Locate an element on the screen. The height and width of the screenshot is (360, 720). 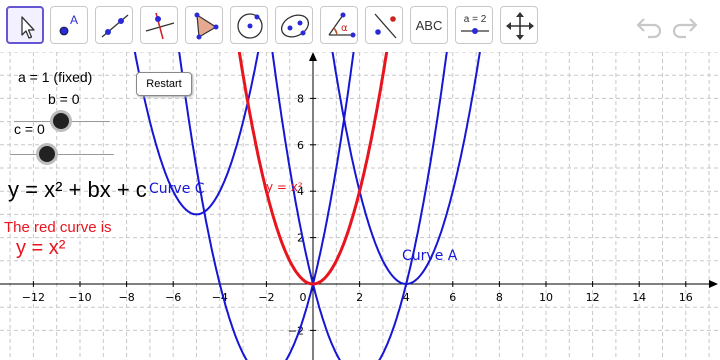
line-tool-button is located at coordinates (114, 25).